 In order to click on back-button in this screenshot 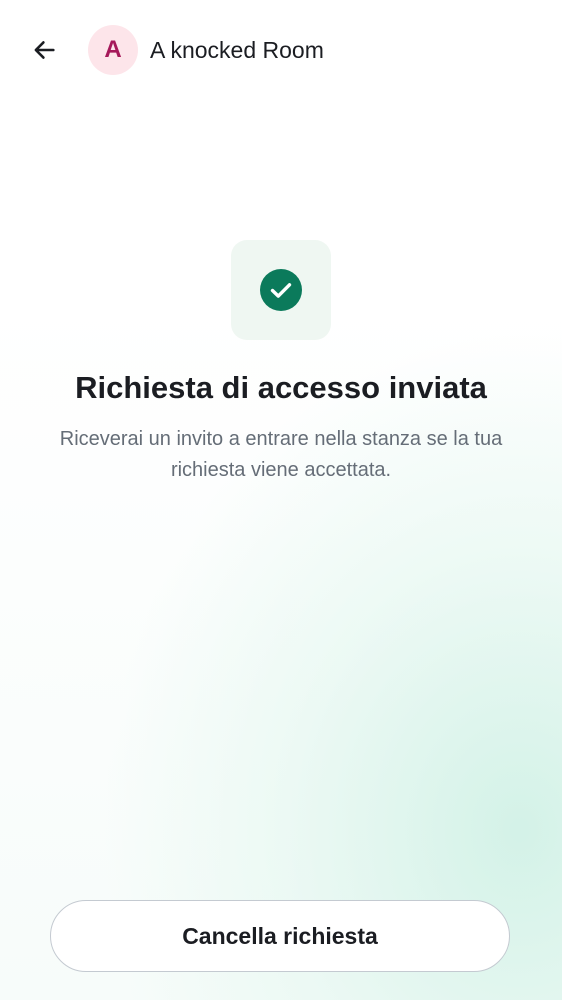, I will do `click(44, 50)`.